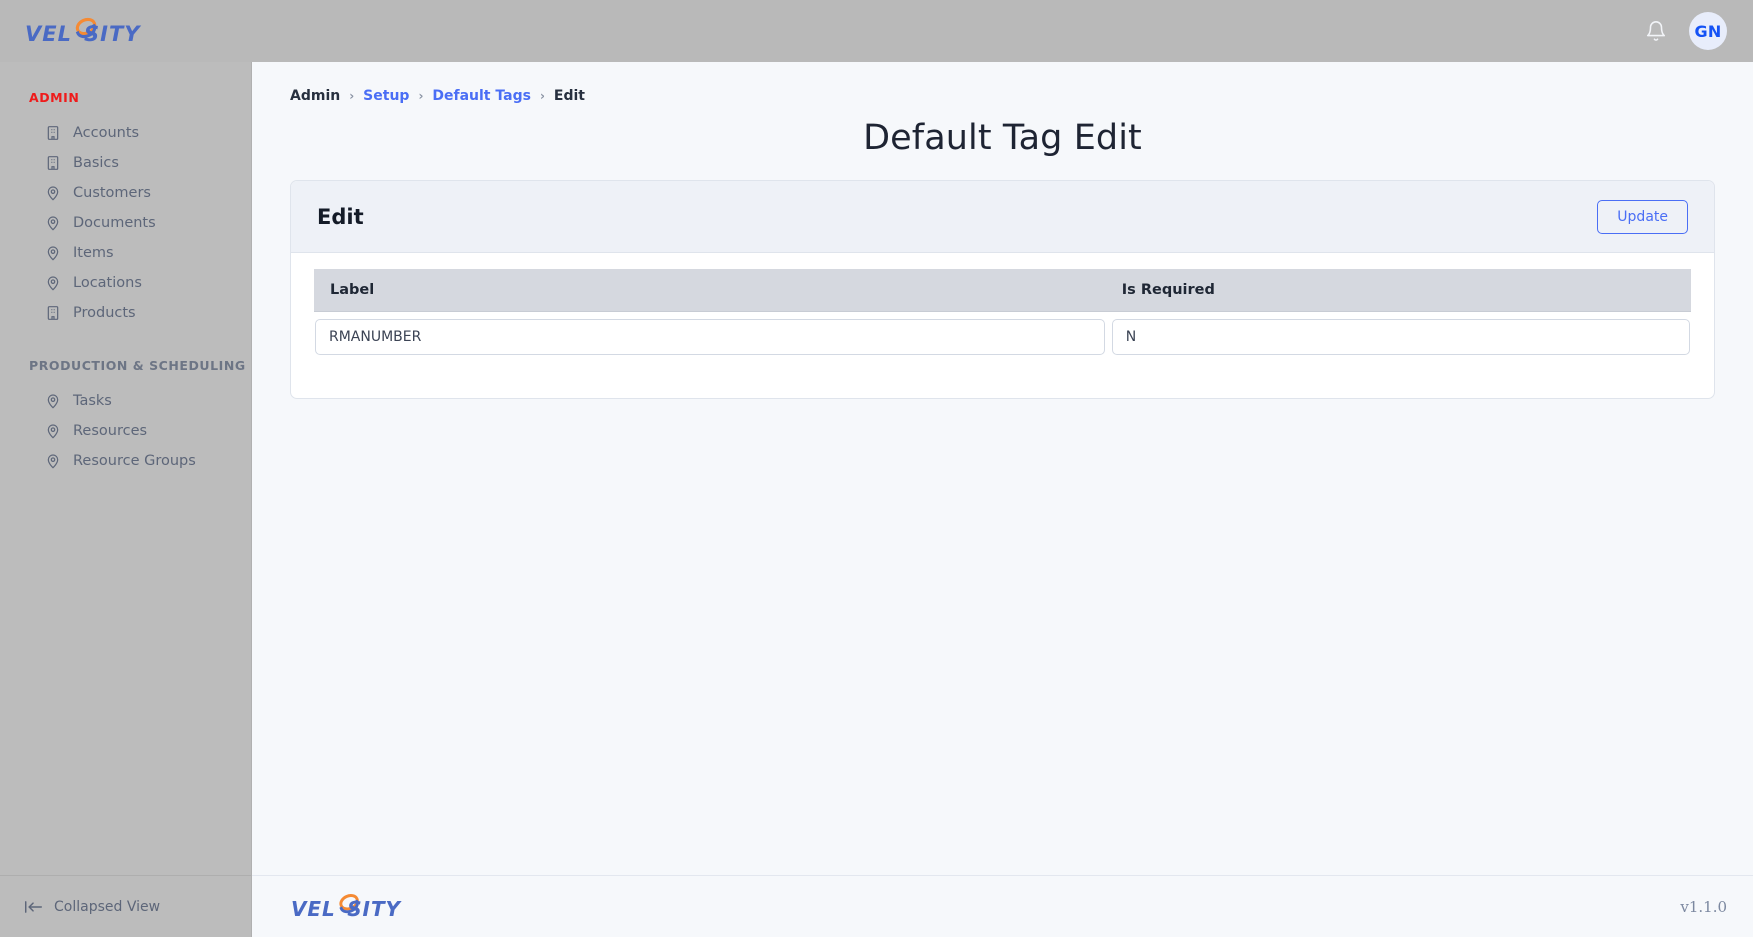 This screenshot has height=937, width=1753. Describe the element at coordinates (107, 906) in the screenshot. I see `collapse-view-label: Collapsed View` at that location.